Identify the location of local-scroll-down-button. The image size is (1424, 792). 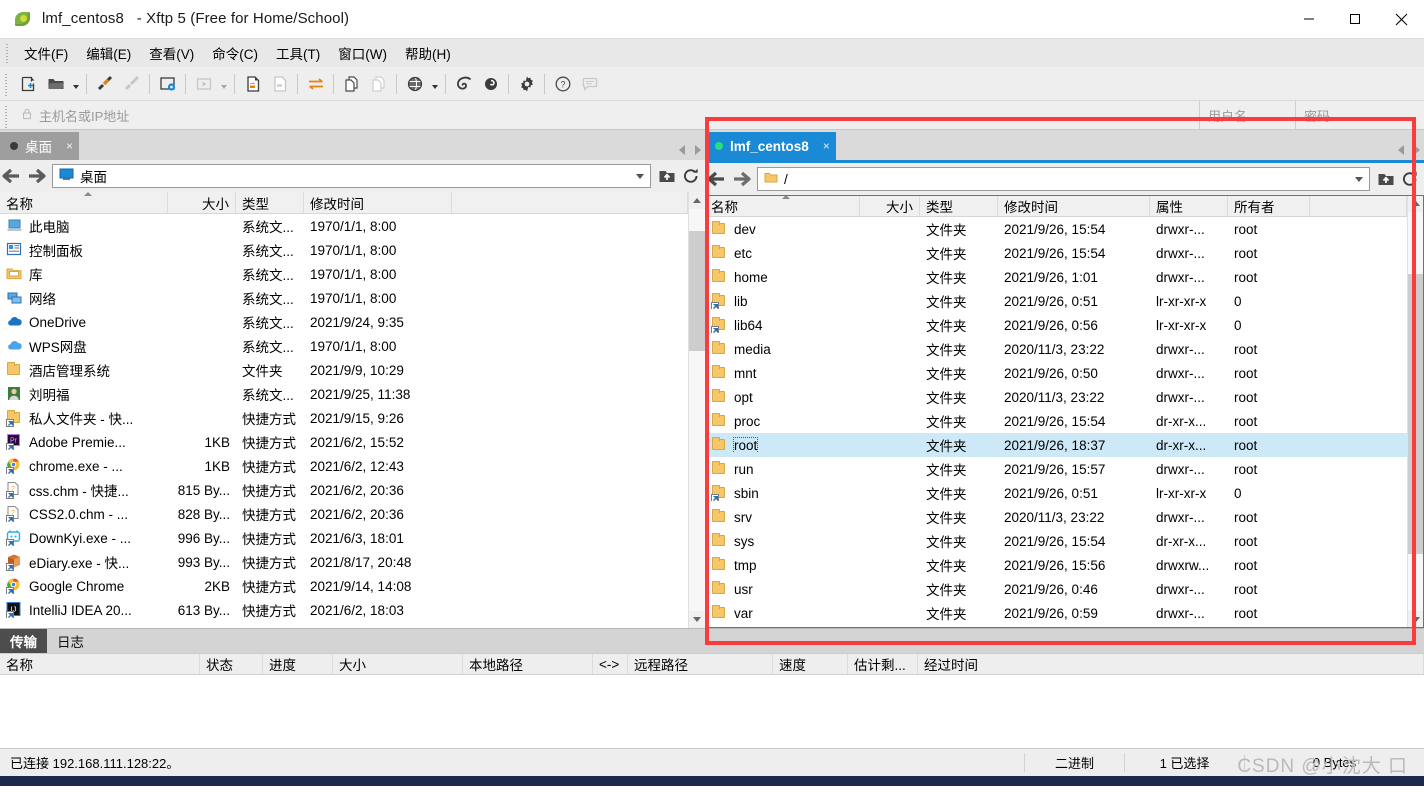
(697, 619).